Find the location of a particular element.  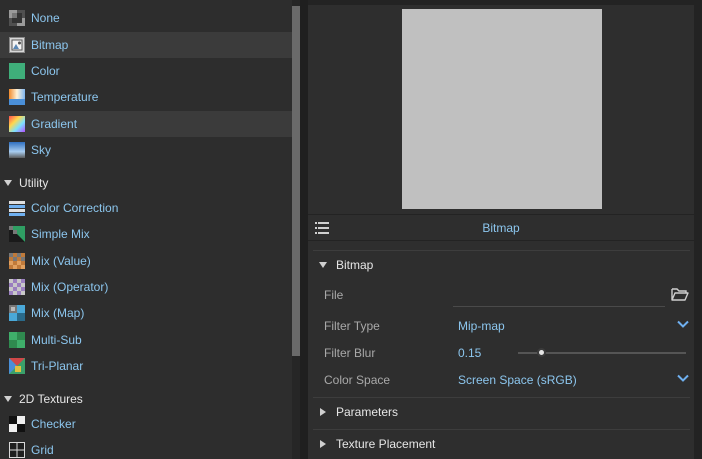

texture-item-checker: Checker is located at coordinates (146, 424).